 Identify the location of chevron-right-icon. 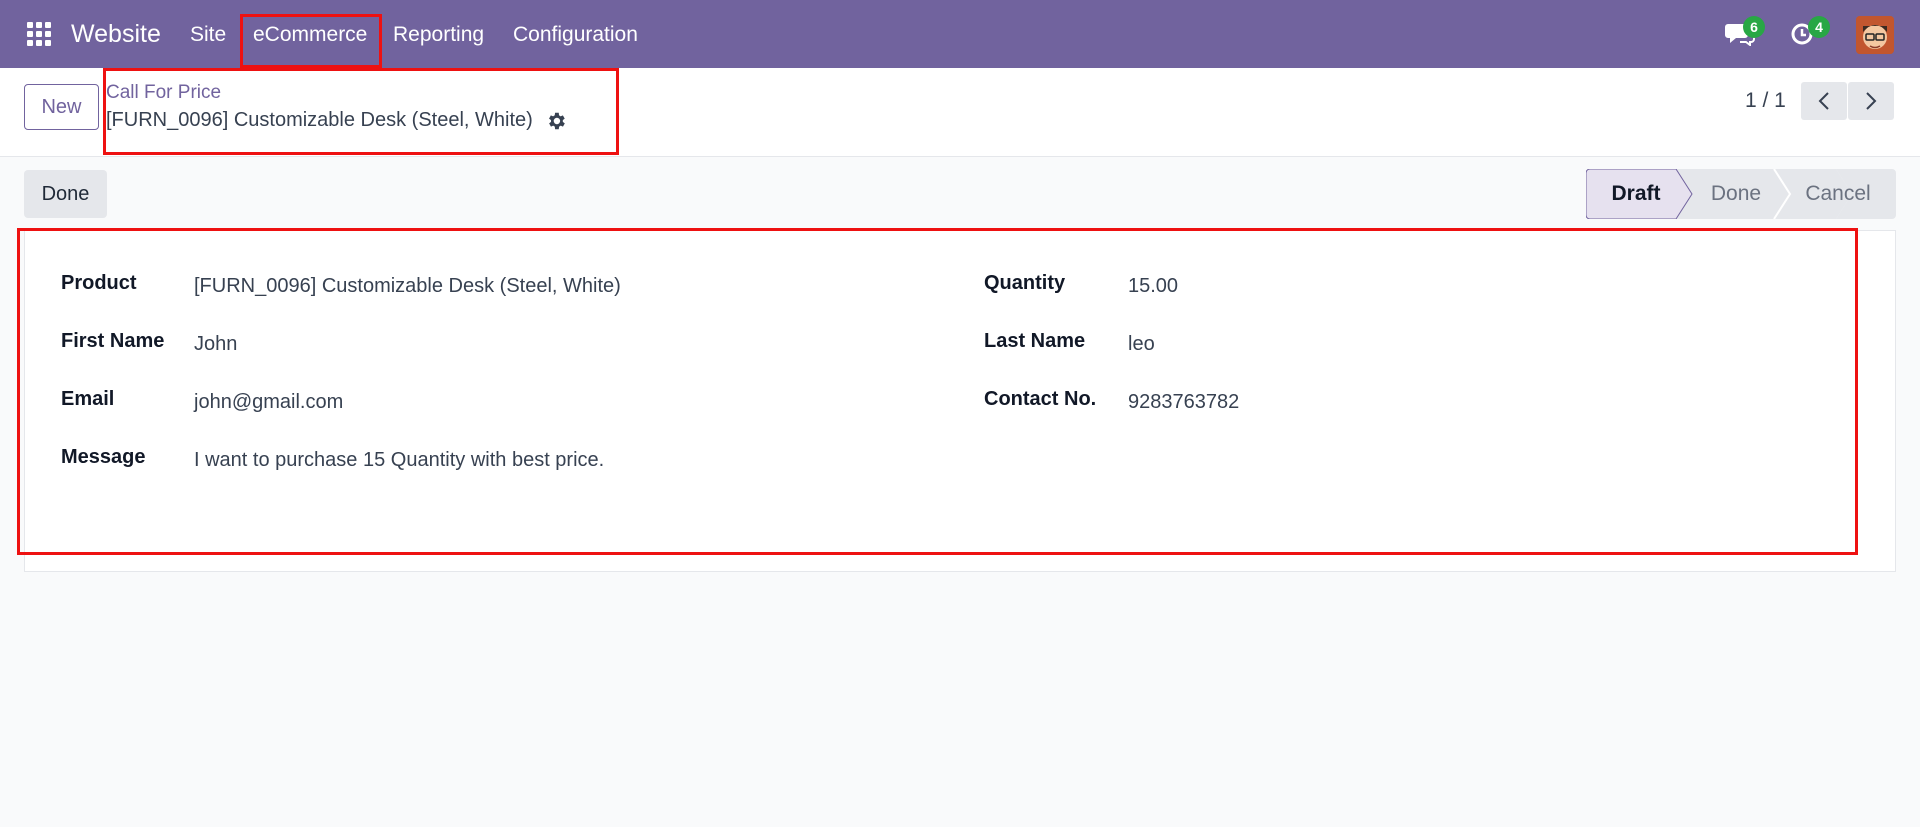
(1871, 101).